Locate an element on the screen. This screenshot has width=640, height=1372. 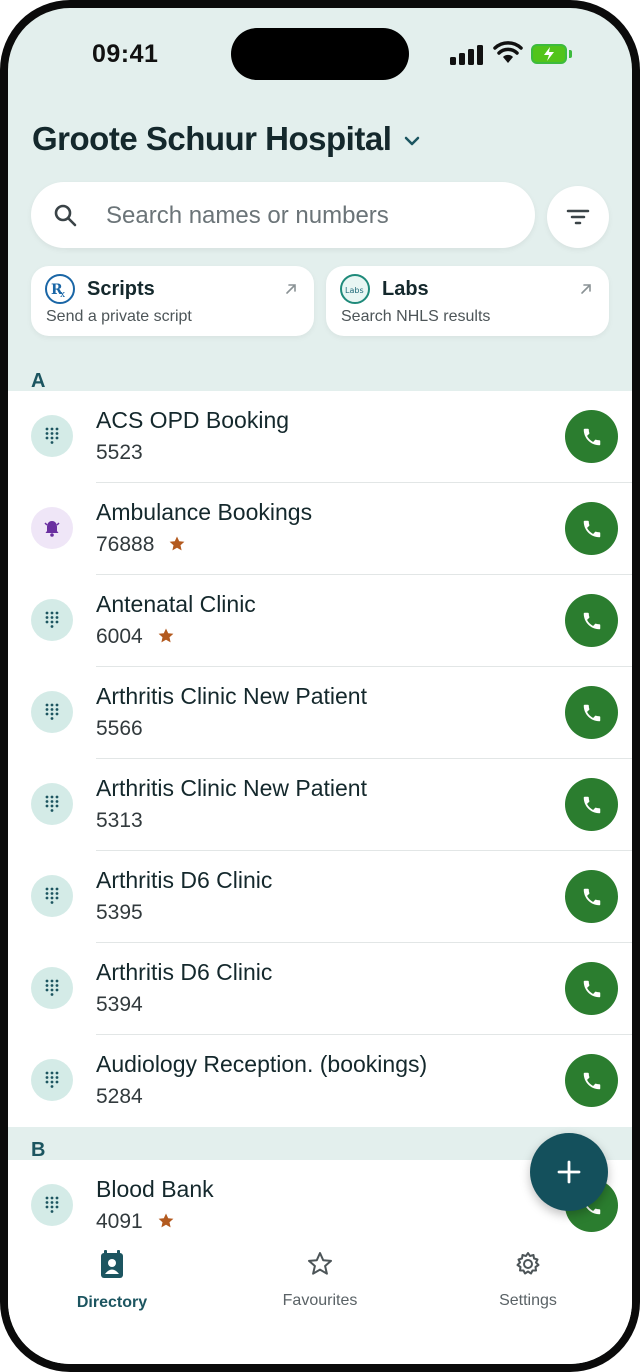
status-bar: 09:41 is located at coordinates (320, 53).